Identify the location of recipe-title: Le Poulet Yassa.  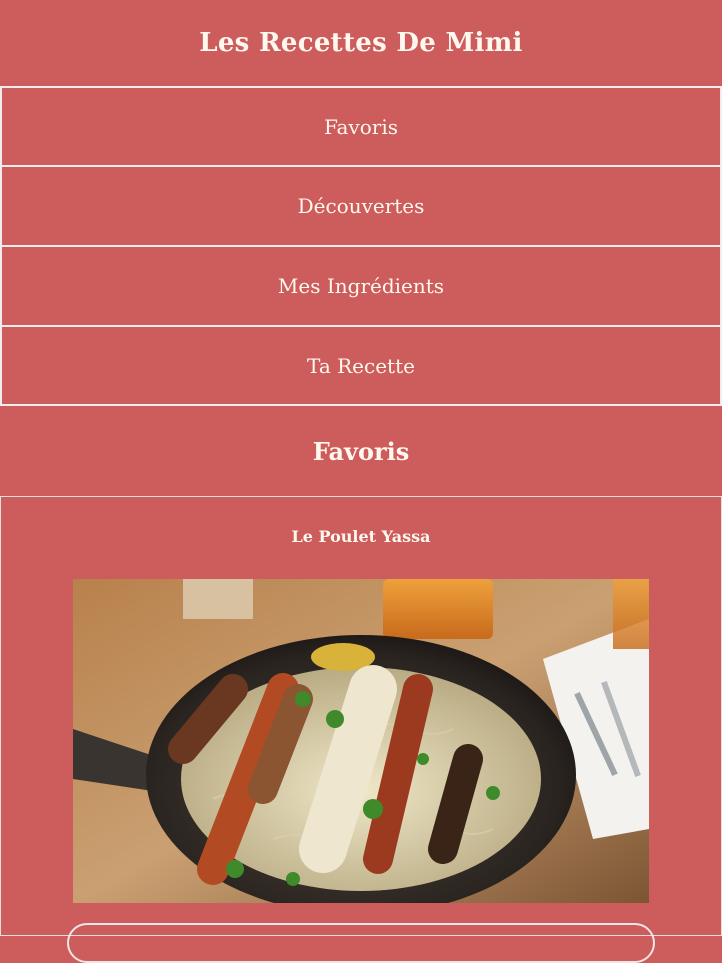
(361, 536).